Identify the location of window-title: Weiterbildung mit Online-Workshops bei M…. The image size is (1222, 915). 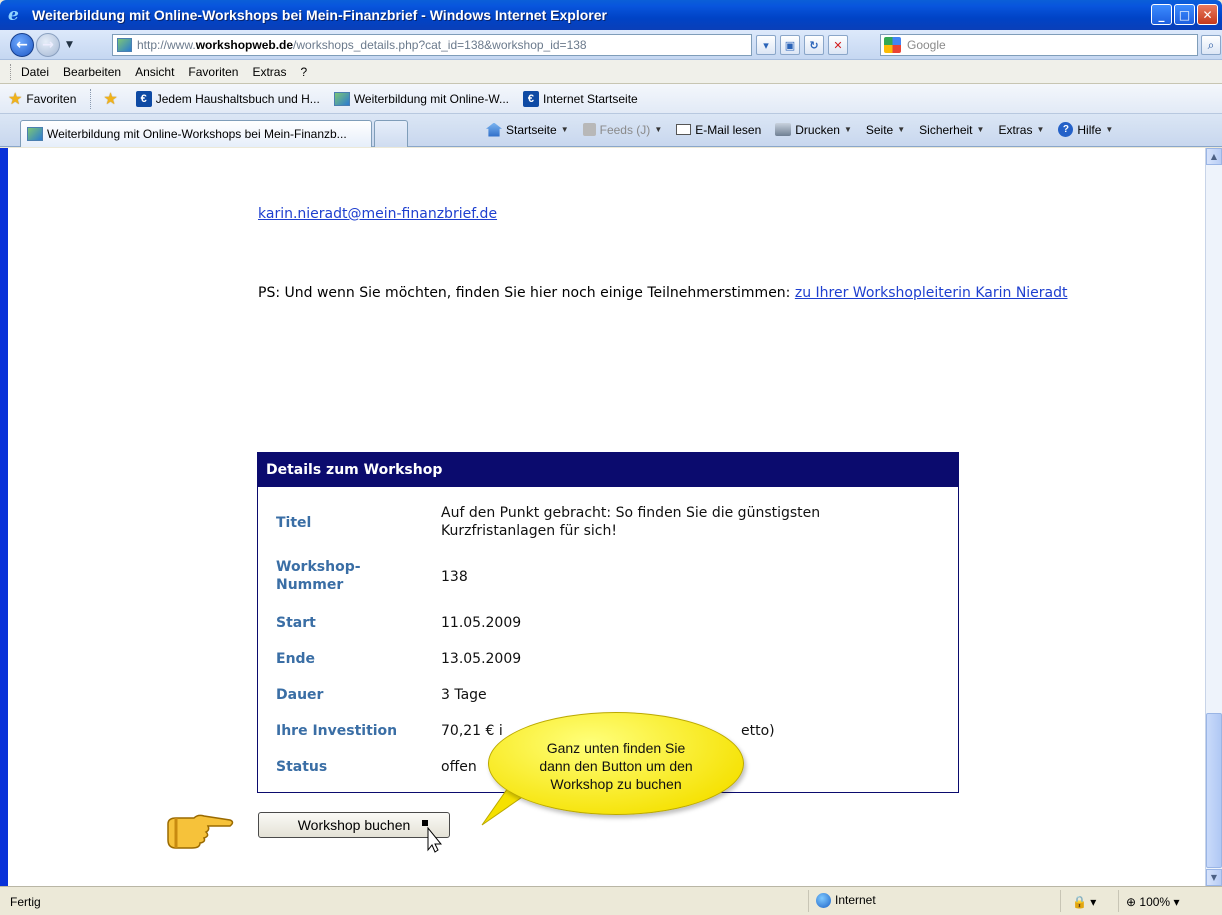
(319, 15).